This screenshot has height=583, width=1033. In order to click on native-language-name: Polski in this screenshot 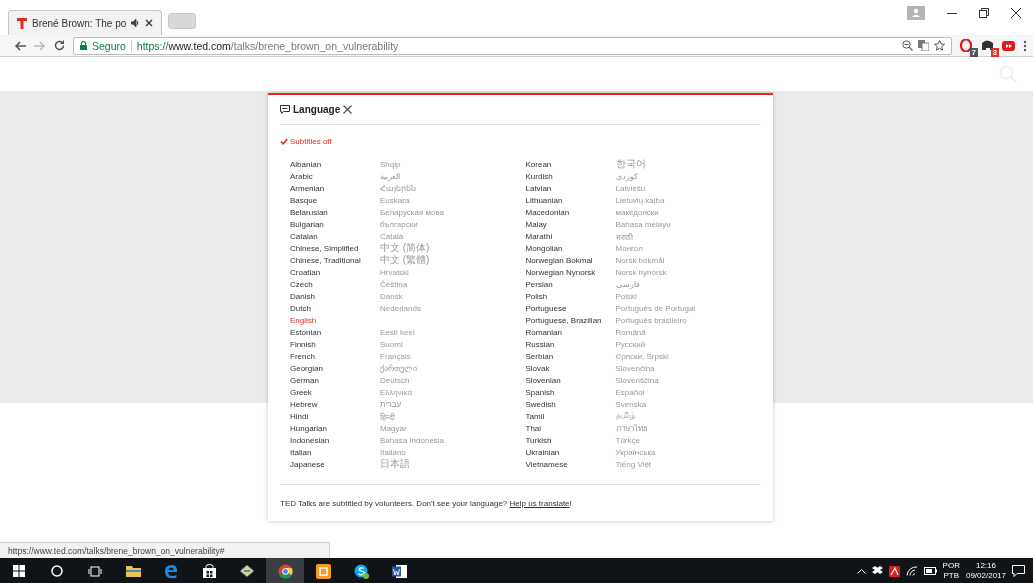, I will do `click(626, 296)`.